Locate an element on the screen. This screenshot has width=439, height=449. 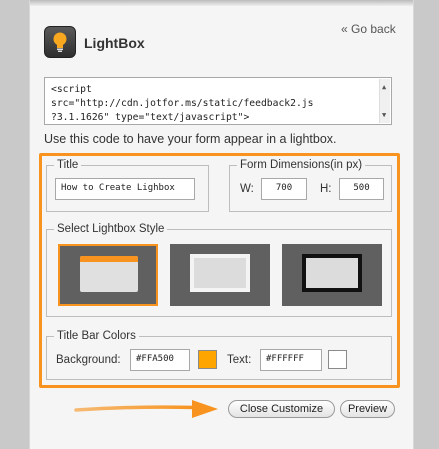
close-customize-button: Close Customize is located at coordinates (281, 409).